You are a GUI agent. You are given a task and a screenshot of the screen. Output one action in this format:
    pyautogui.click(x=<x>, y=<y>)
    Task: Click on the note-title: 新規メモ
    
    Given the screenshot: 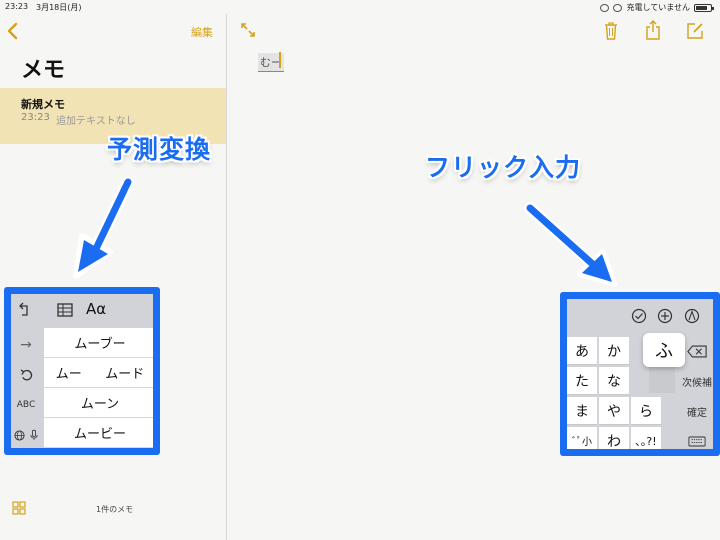 What is the action you would take?
    pyautogui.click(x=43, y=104)
    